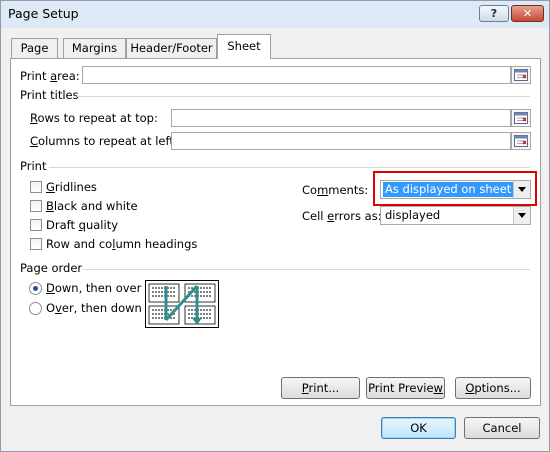  I want to click on print-divider, so click(289, 167).